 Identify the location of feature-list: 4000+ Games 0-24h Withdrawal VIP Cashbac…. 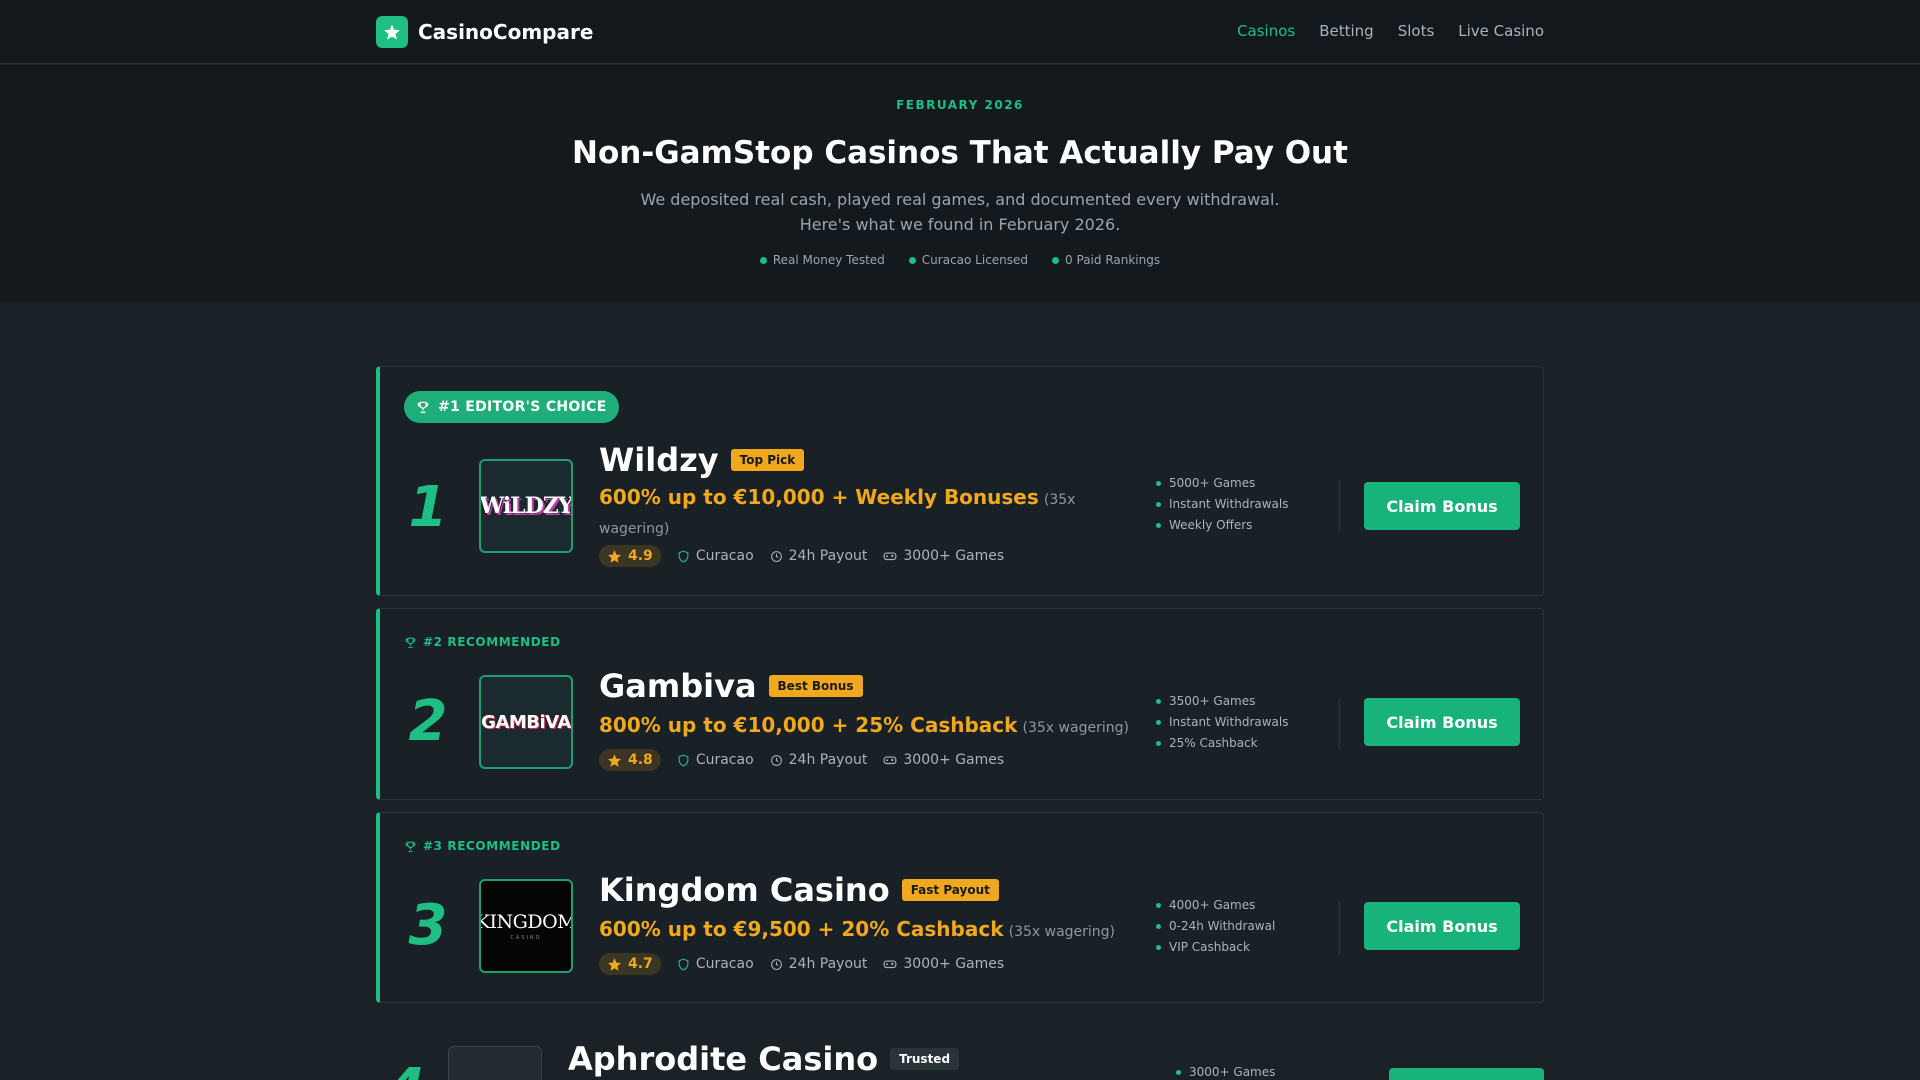
(1215, 926).